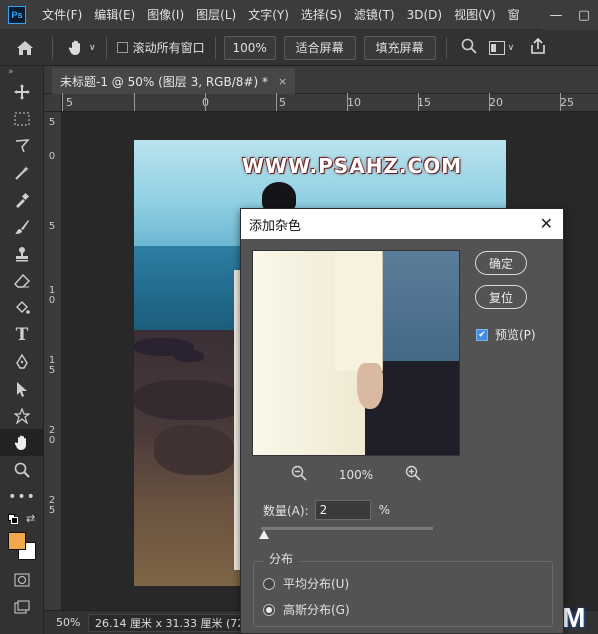 Image resolution: width=598 pixels, height=634 pixels. Describe the element at coordinates (30, 518) in the screenshot. I see `swap-colors-icon: ⇄` at that location.